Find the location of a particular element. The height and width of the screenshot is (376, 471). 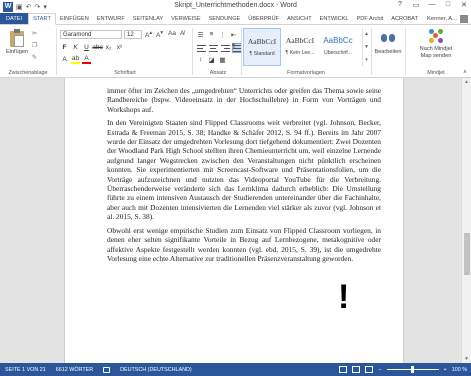

tab-ueberpruefen: ÜBERPRÜF is located at coordinates (263, 18).